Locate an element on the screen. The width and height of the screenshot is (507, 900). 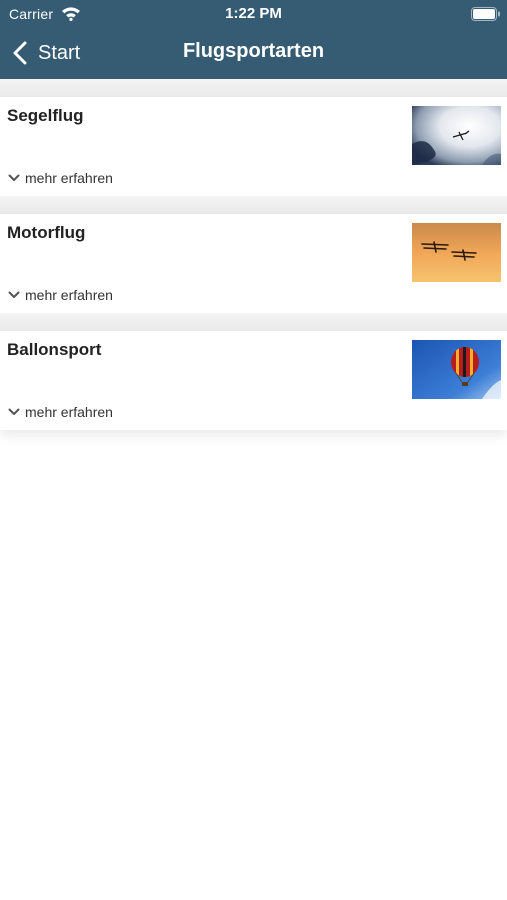
page-title: Flugsportarten is located at coordinates (253, 51).